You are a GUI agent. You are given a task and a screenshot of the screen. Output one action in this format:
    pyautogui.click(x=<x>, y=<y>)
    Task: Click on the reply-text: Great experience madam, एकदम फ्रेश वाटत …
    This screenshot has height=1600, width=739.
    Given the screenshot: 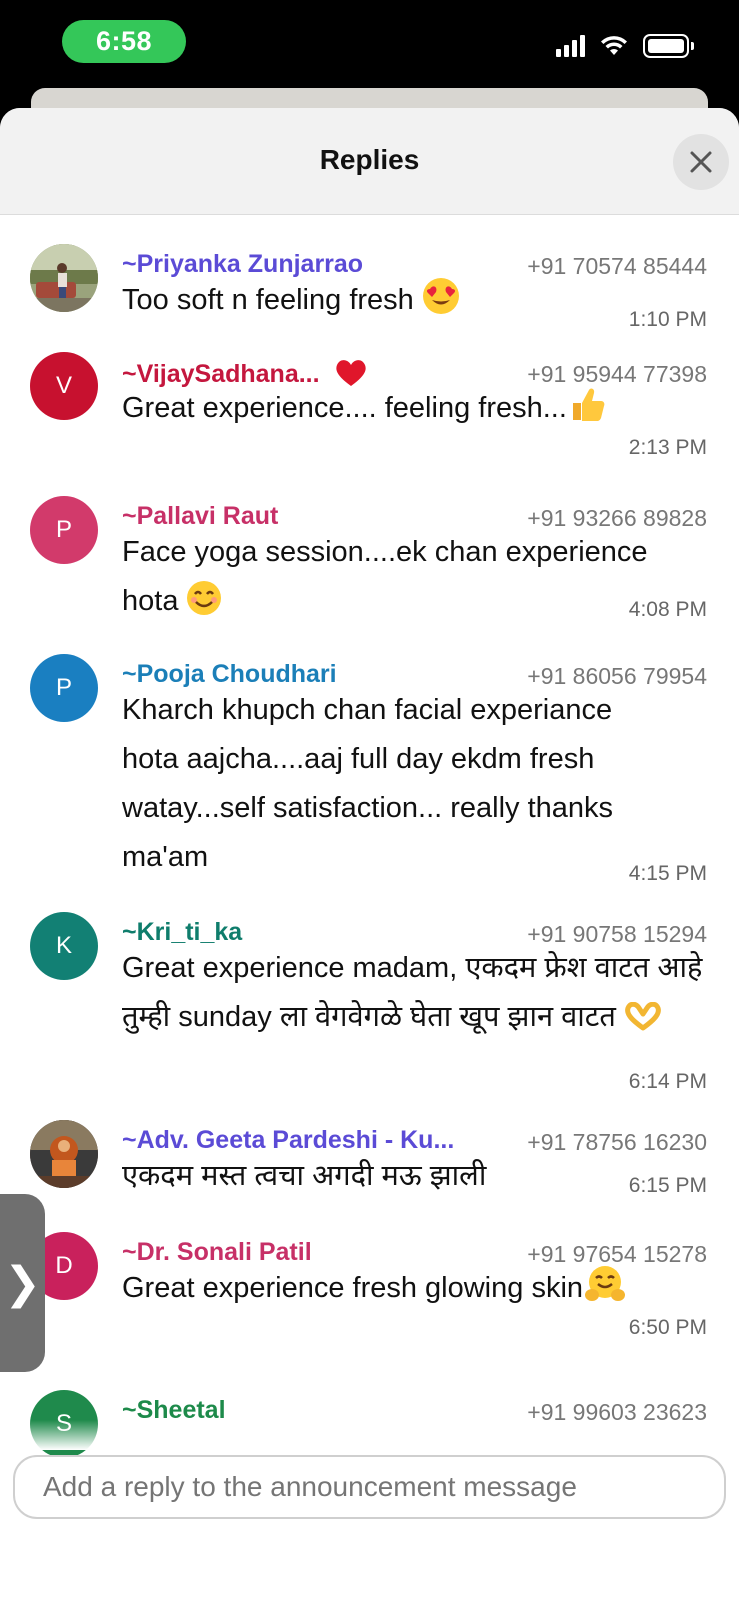 What is the action you would take?
    pyautogui.click(x=412, y=992)
    